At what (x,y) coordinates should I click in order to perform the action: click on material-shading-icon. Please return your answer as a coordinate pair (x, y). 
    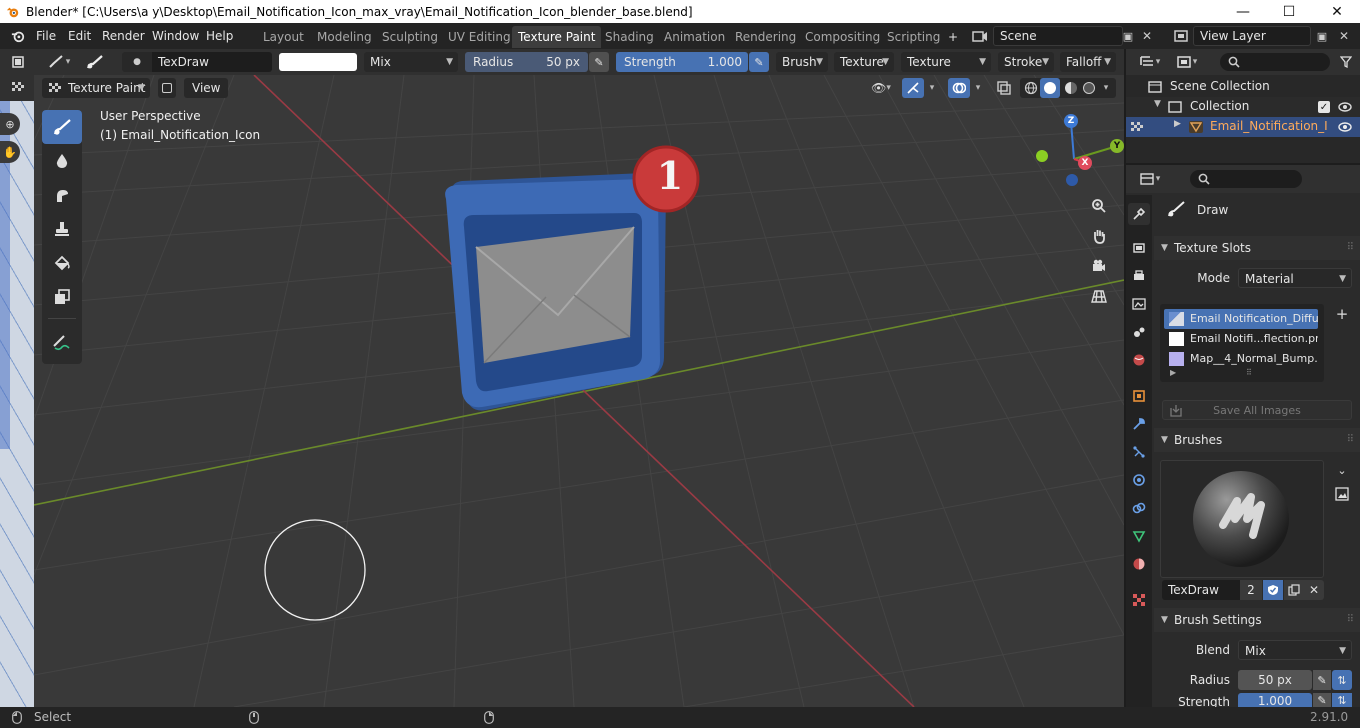
    Looking at the image, I should click on (1071, 88).